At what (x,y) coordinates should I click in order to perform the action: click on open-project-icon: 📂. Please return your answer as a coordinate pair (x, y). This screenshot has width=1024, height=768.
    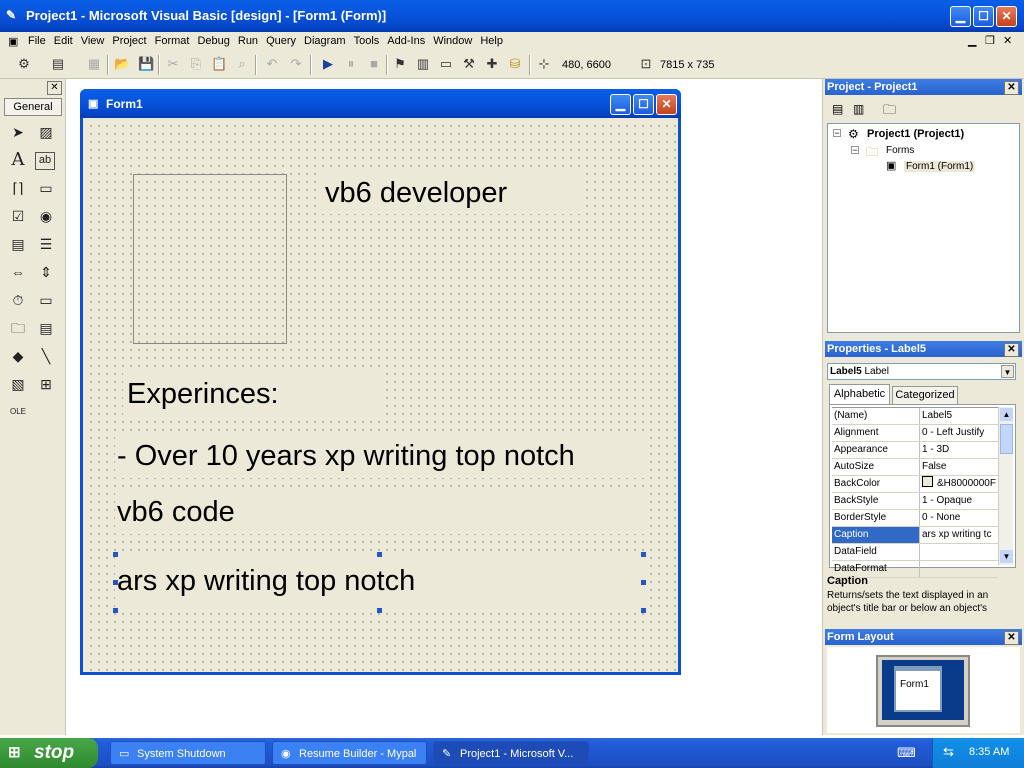
    Looking at the image, I should click on (122, 64).